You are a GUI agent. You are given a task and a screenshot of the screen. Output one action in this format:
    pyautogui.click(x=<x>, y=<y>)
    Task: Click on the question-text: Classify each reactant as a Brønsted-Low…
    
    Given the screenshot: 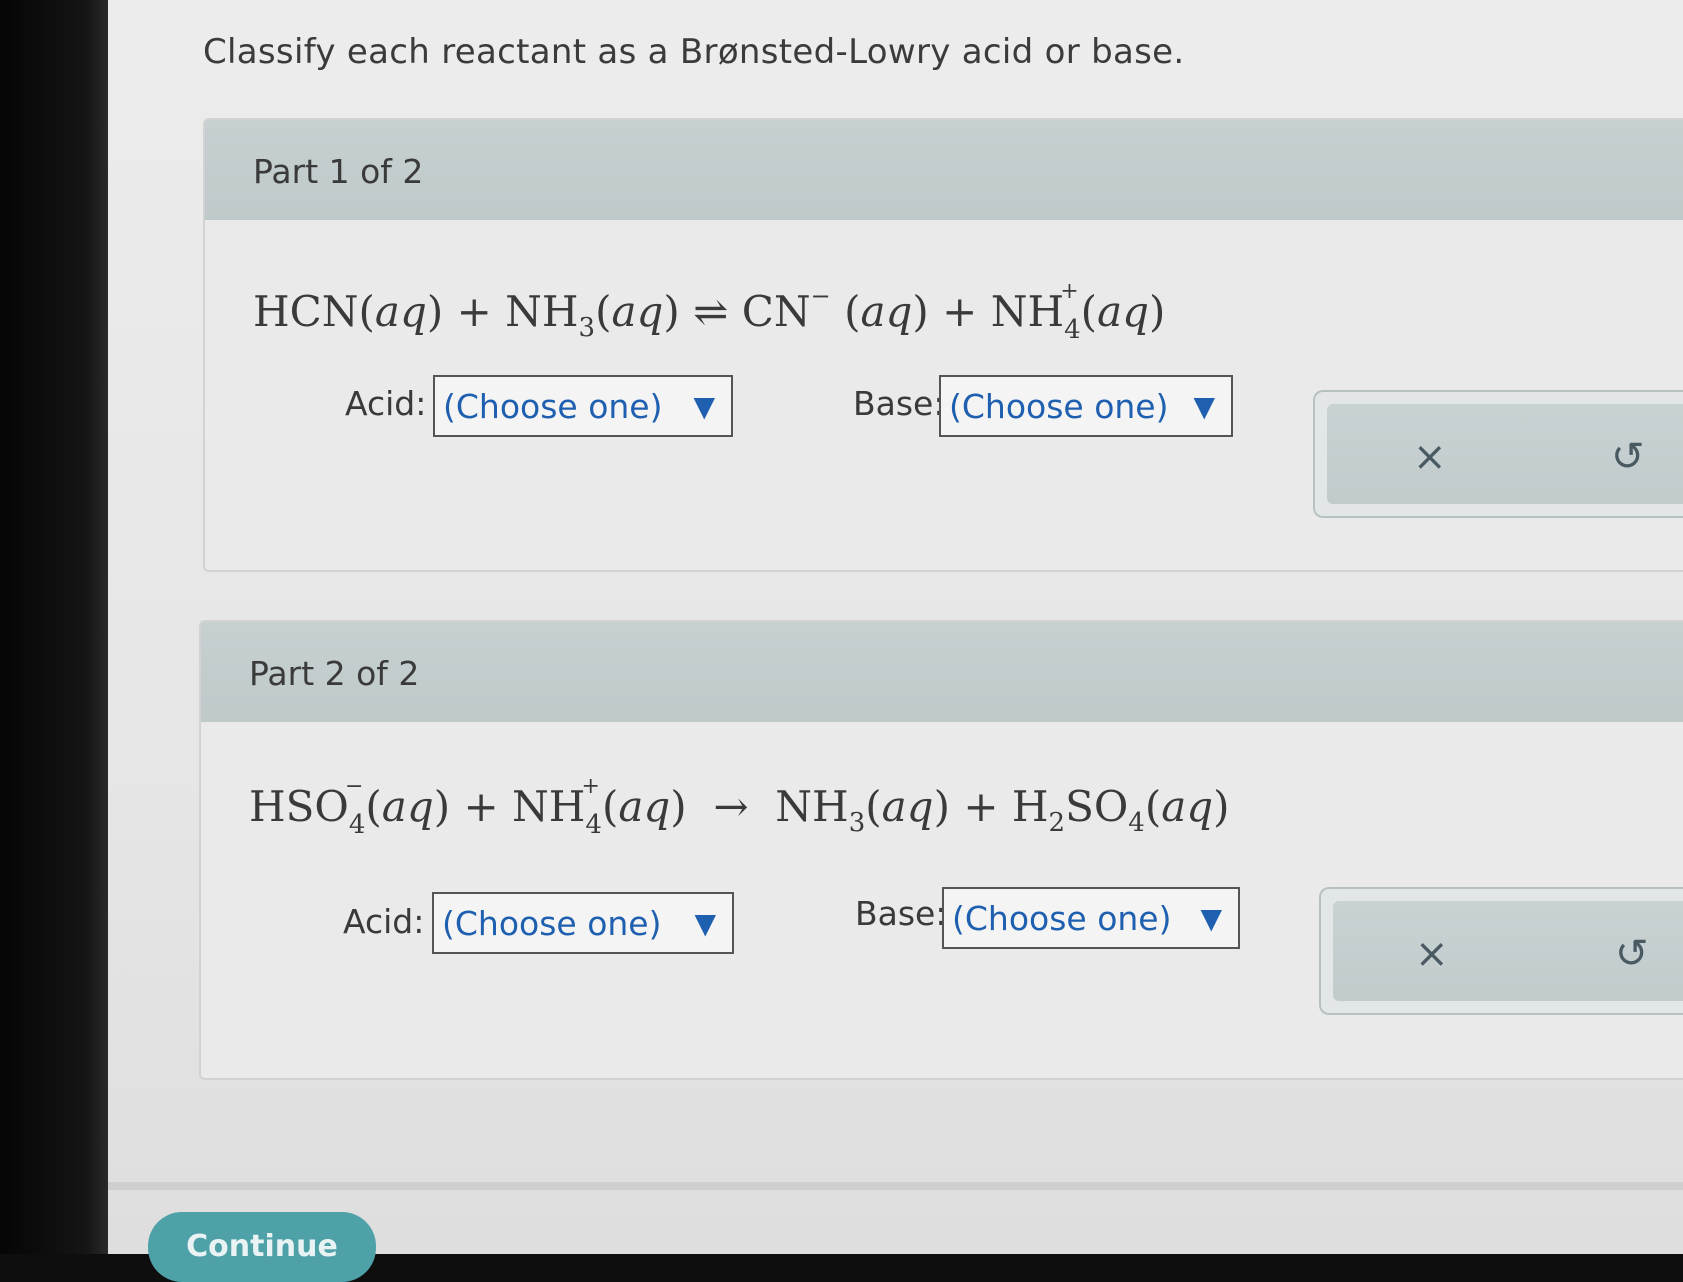 What is the action you would take?
    pyautogui.click(x=694, y=52)
    